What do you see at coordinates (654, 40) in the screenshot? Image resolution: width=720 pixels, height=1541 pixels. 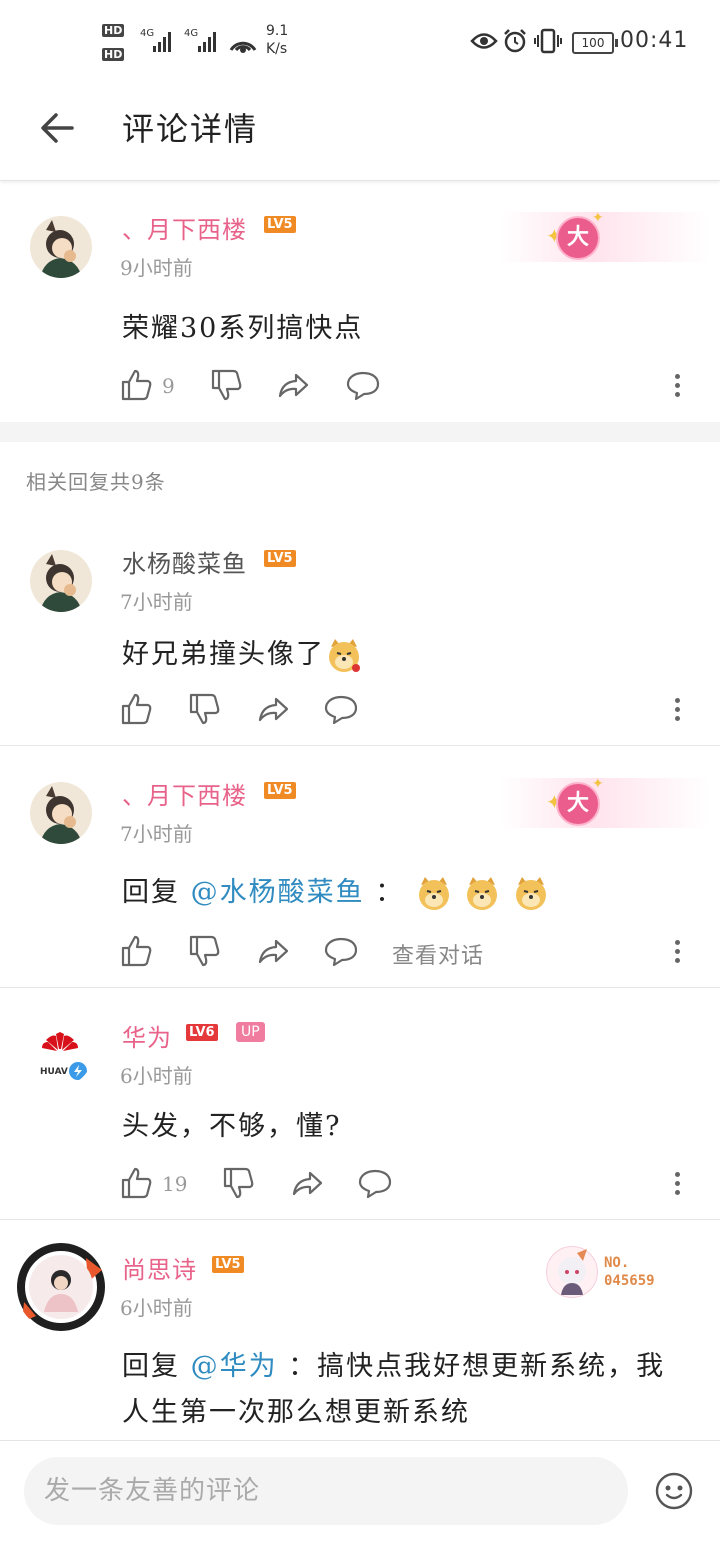 I see `clock: 00:41` at bounding box center [654, 40].